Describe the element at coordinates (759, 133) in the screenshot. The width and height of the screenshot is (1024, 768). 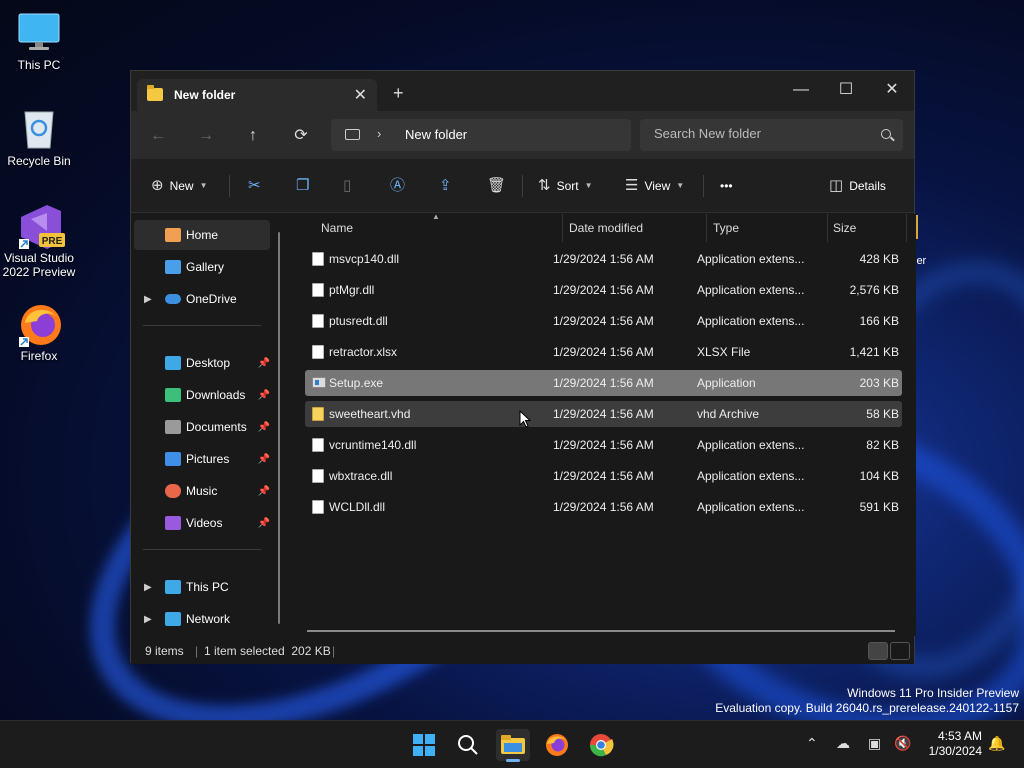
I see `search-input` at that location.